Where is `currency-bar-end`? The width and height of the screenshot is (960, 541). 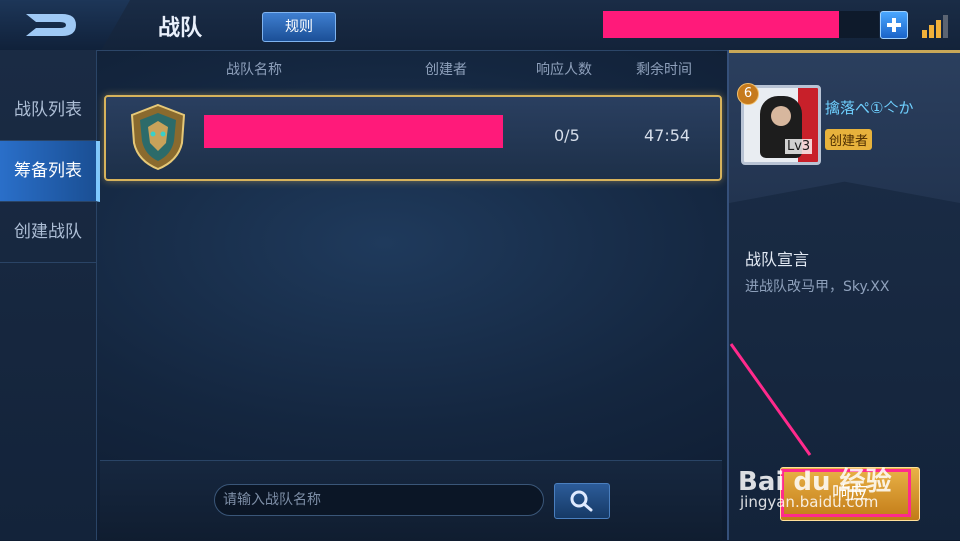
currency-bar-end is located at coordinates (859, 24).